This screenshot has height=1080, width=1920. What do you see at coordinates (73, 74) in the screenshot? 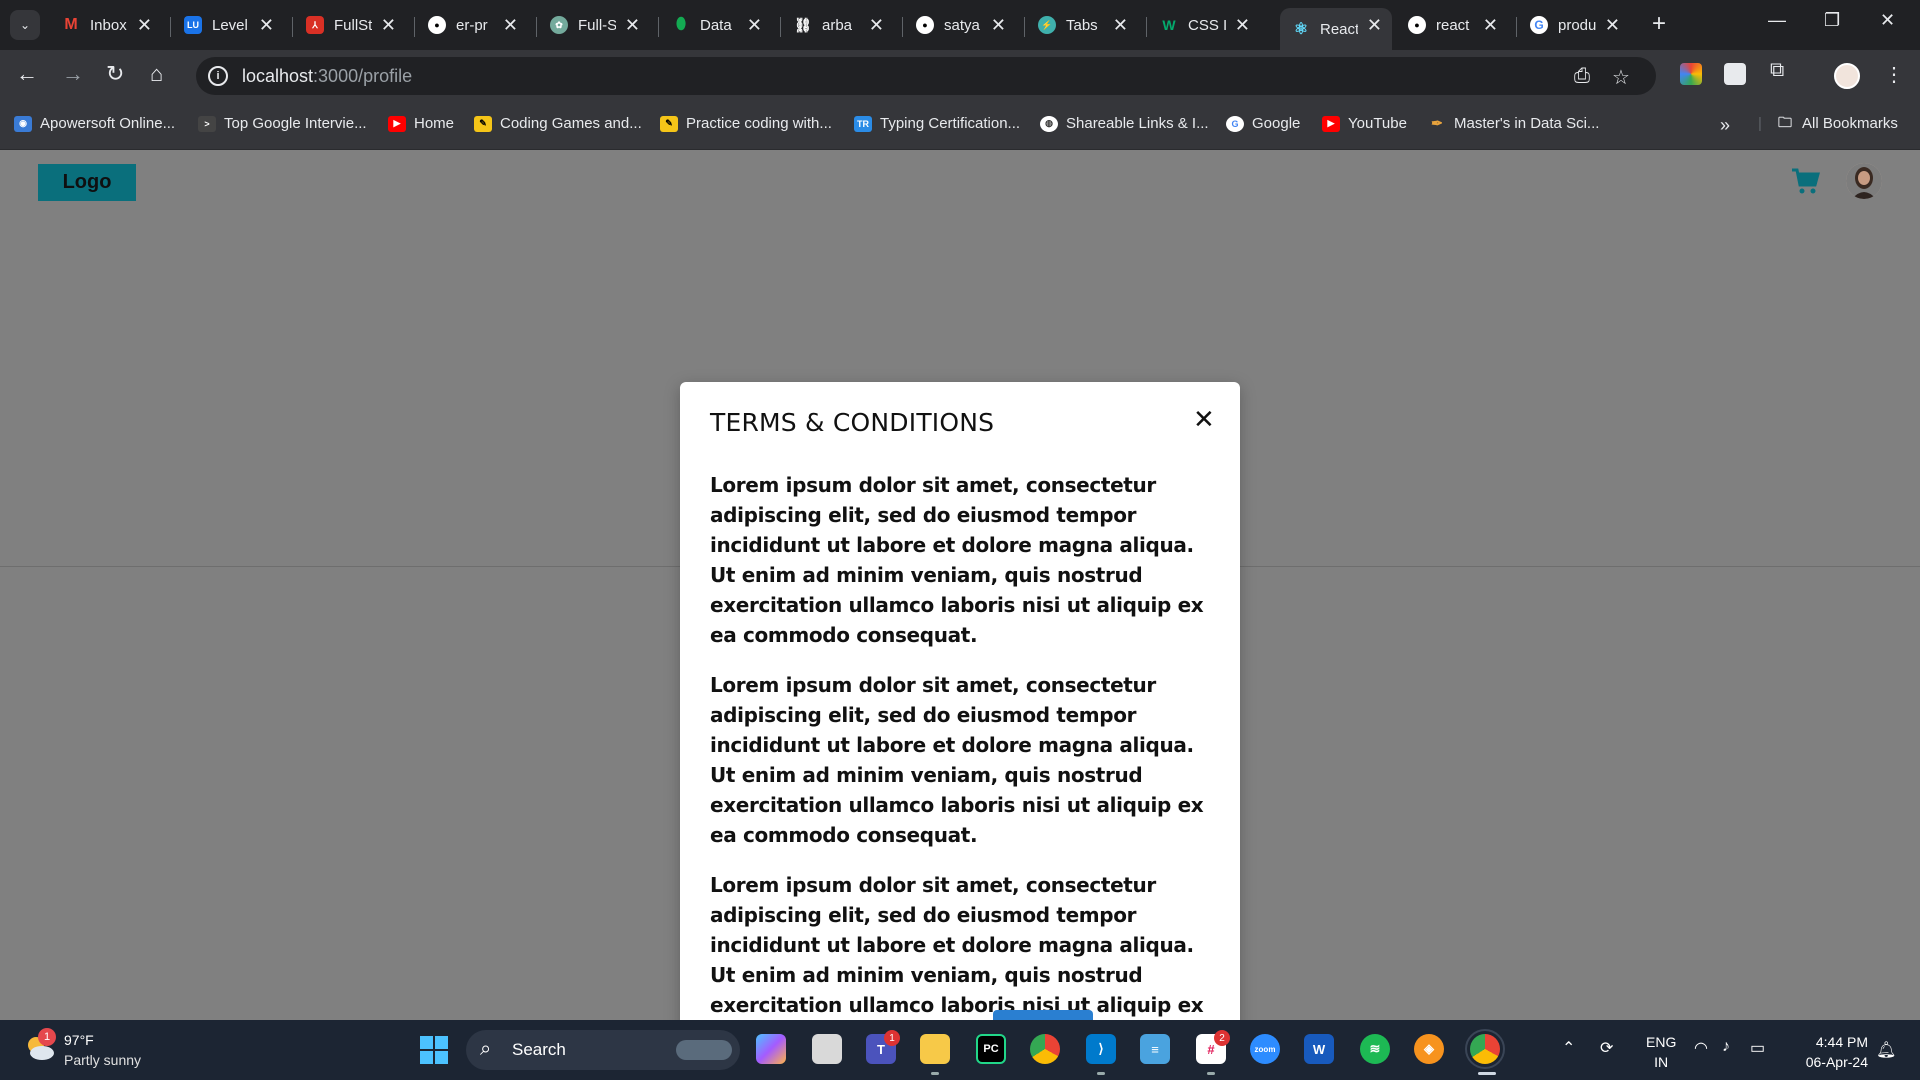
I see `forward-button: →` at bounding box center [73, 74].